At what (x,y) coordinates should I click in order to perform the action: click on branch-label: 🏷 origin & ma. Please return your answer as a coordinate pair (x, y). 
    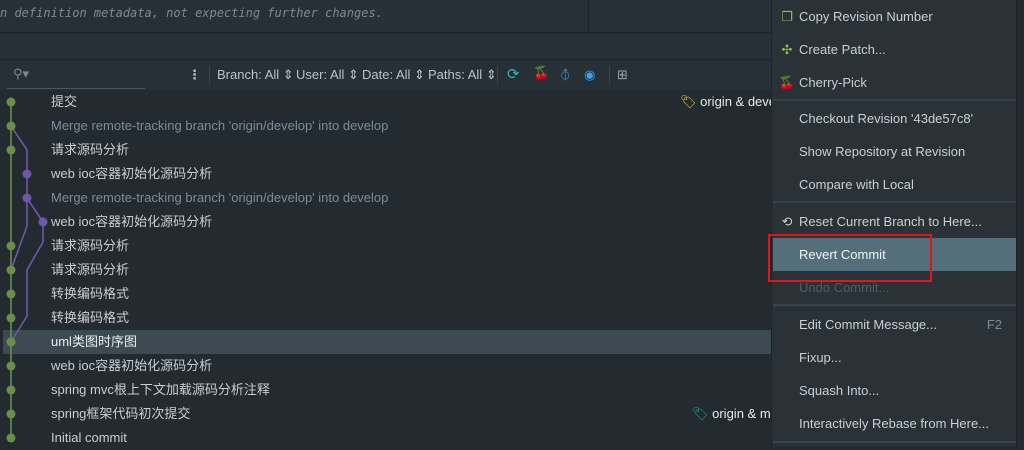
    Looking at the image, I should click on (735, 414).